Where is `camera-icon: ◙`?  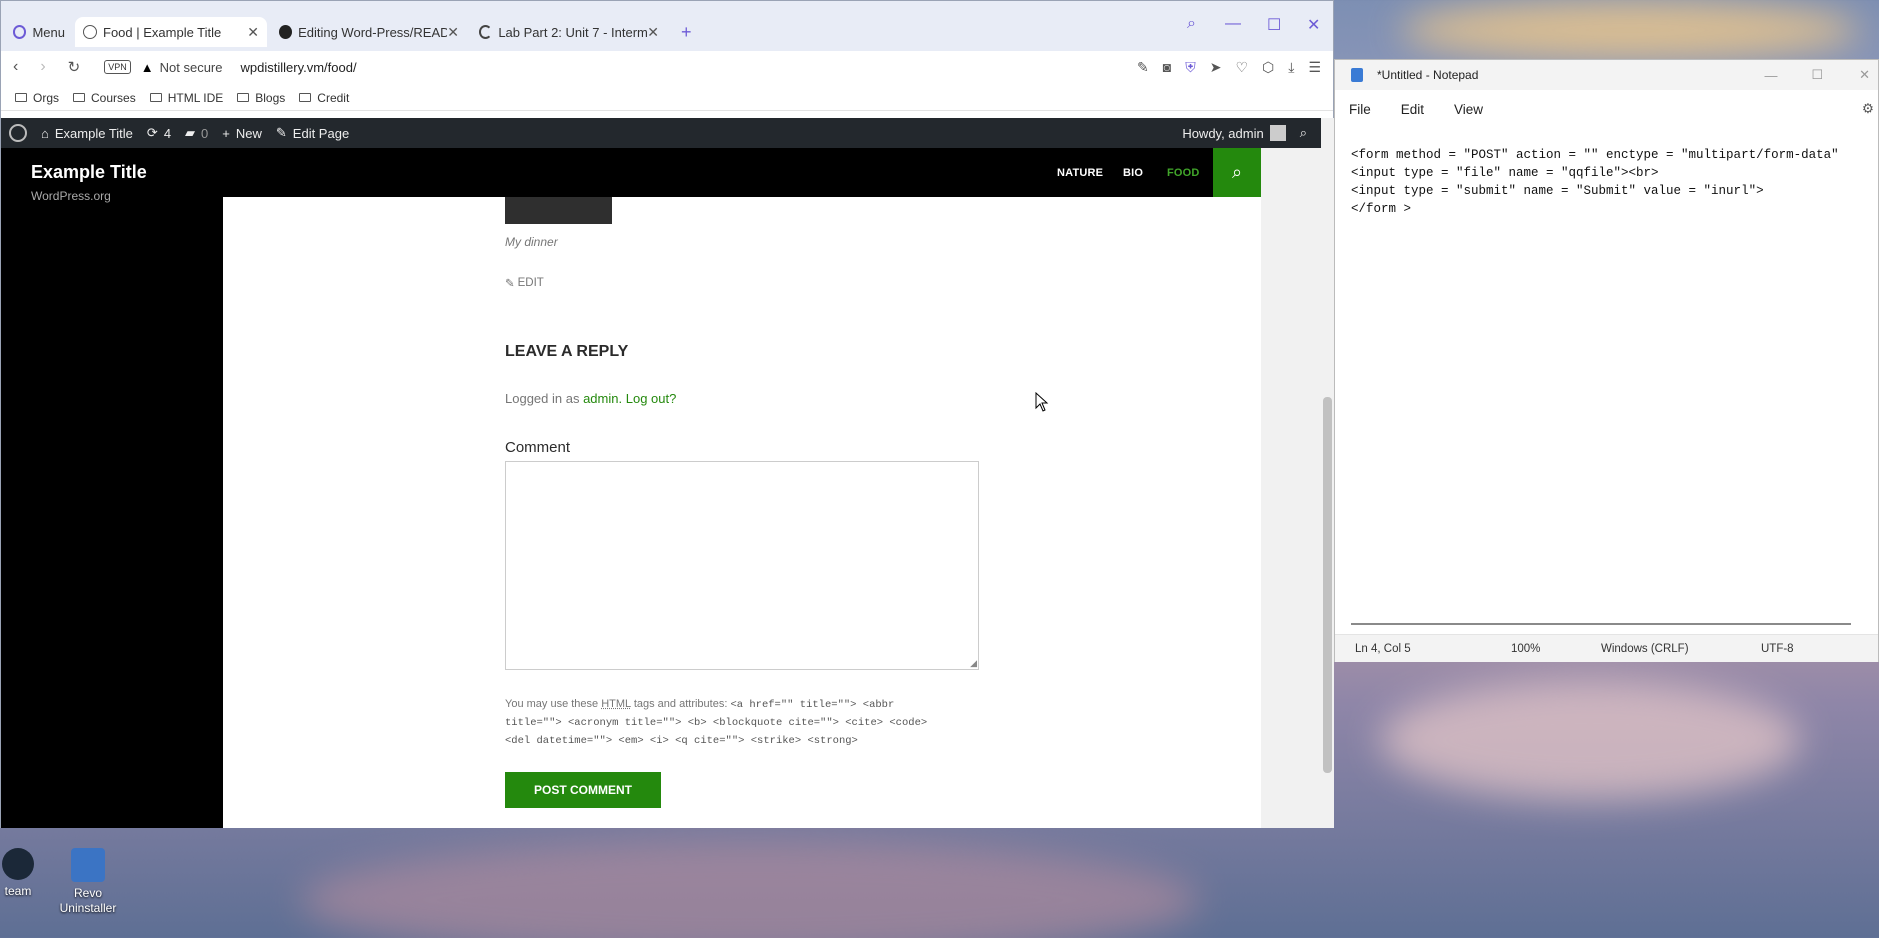
camera-icon: ◙ is located at coordinates (1167, 67).